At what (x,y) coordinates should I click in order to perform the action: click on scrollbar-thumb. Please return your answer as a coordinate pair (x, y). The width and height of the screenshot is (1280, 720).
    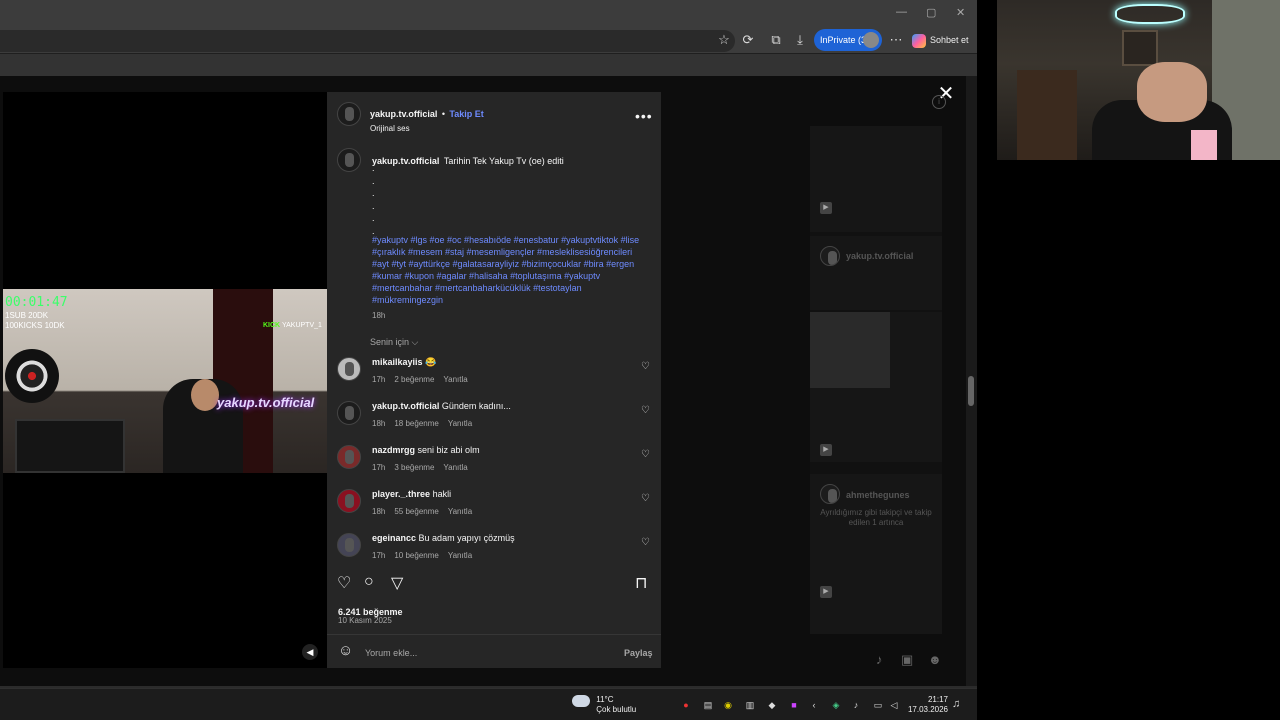
    Looking at the image, I should click on (971, 391).